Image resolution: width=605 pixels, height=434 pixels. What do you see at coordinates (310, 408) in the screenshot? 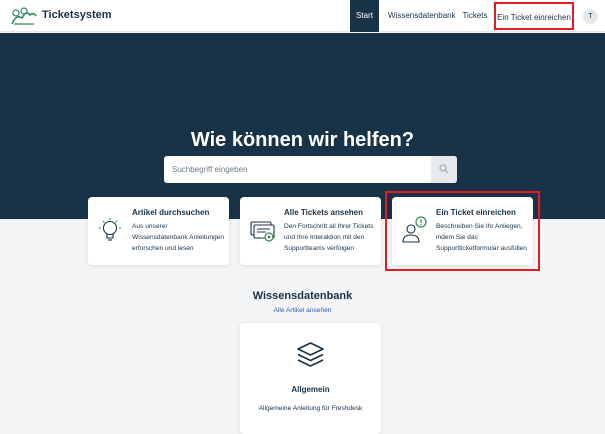
I see `category-description: Allgemeine Anleitung für Freshdesk` at bounding box center [310, 408].